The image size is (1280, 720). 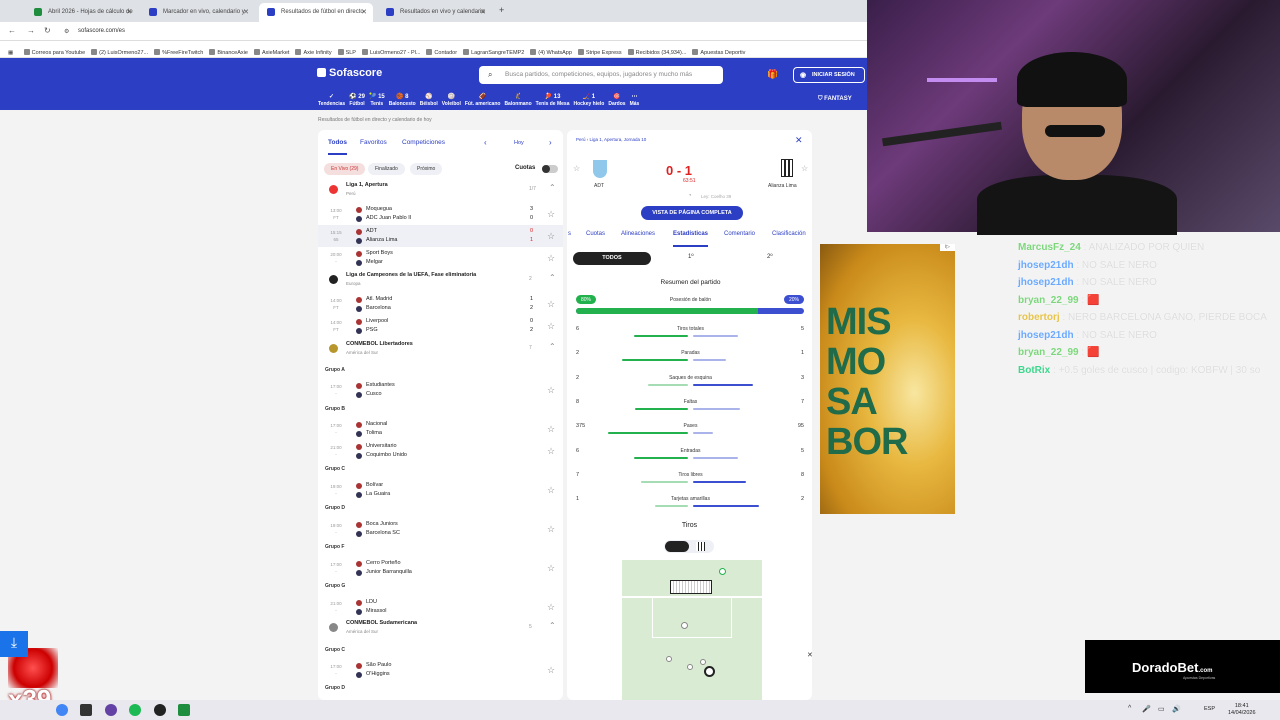 I want to click on new-tab-button: +, so click(x=501, y=10).